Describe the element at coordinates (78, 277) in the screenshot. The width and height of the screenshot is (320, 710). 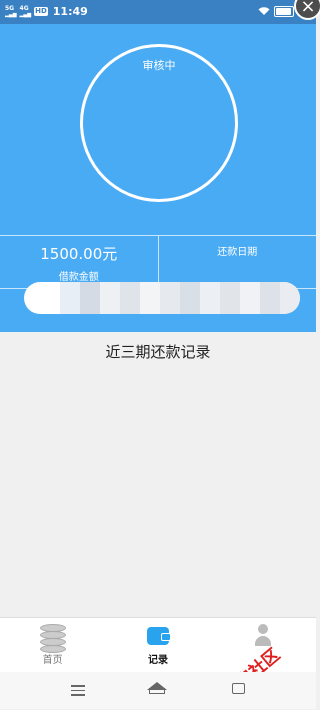
I see `loan-amount-label: 借款金额` at that location.